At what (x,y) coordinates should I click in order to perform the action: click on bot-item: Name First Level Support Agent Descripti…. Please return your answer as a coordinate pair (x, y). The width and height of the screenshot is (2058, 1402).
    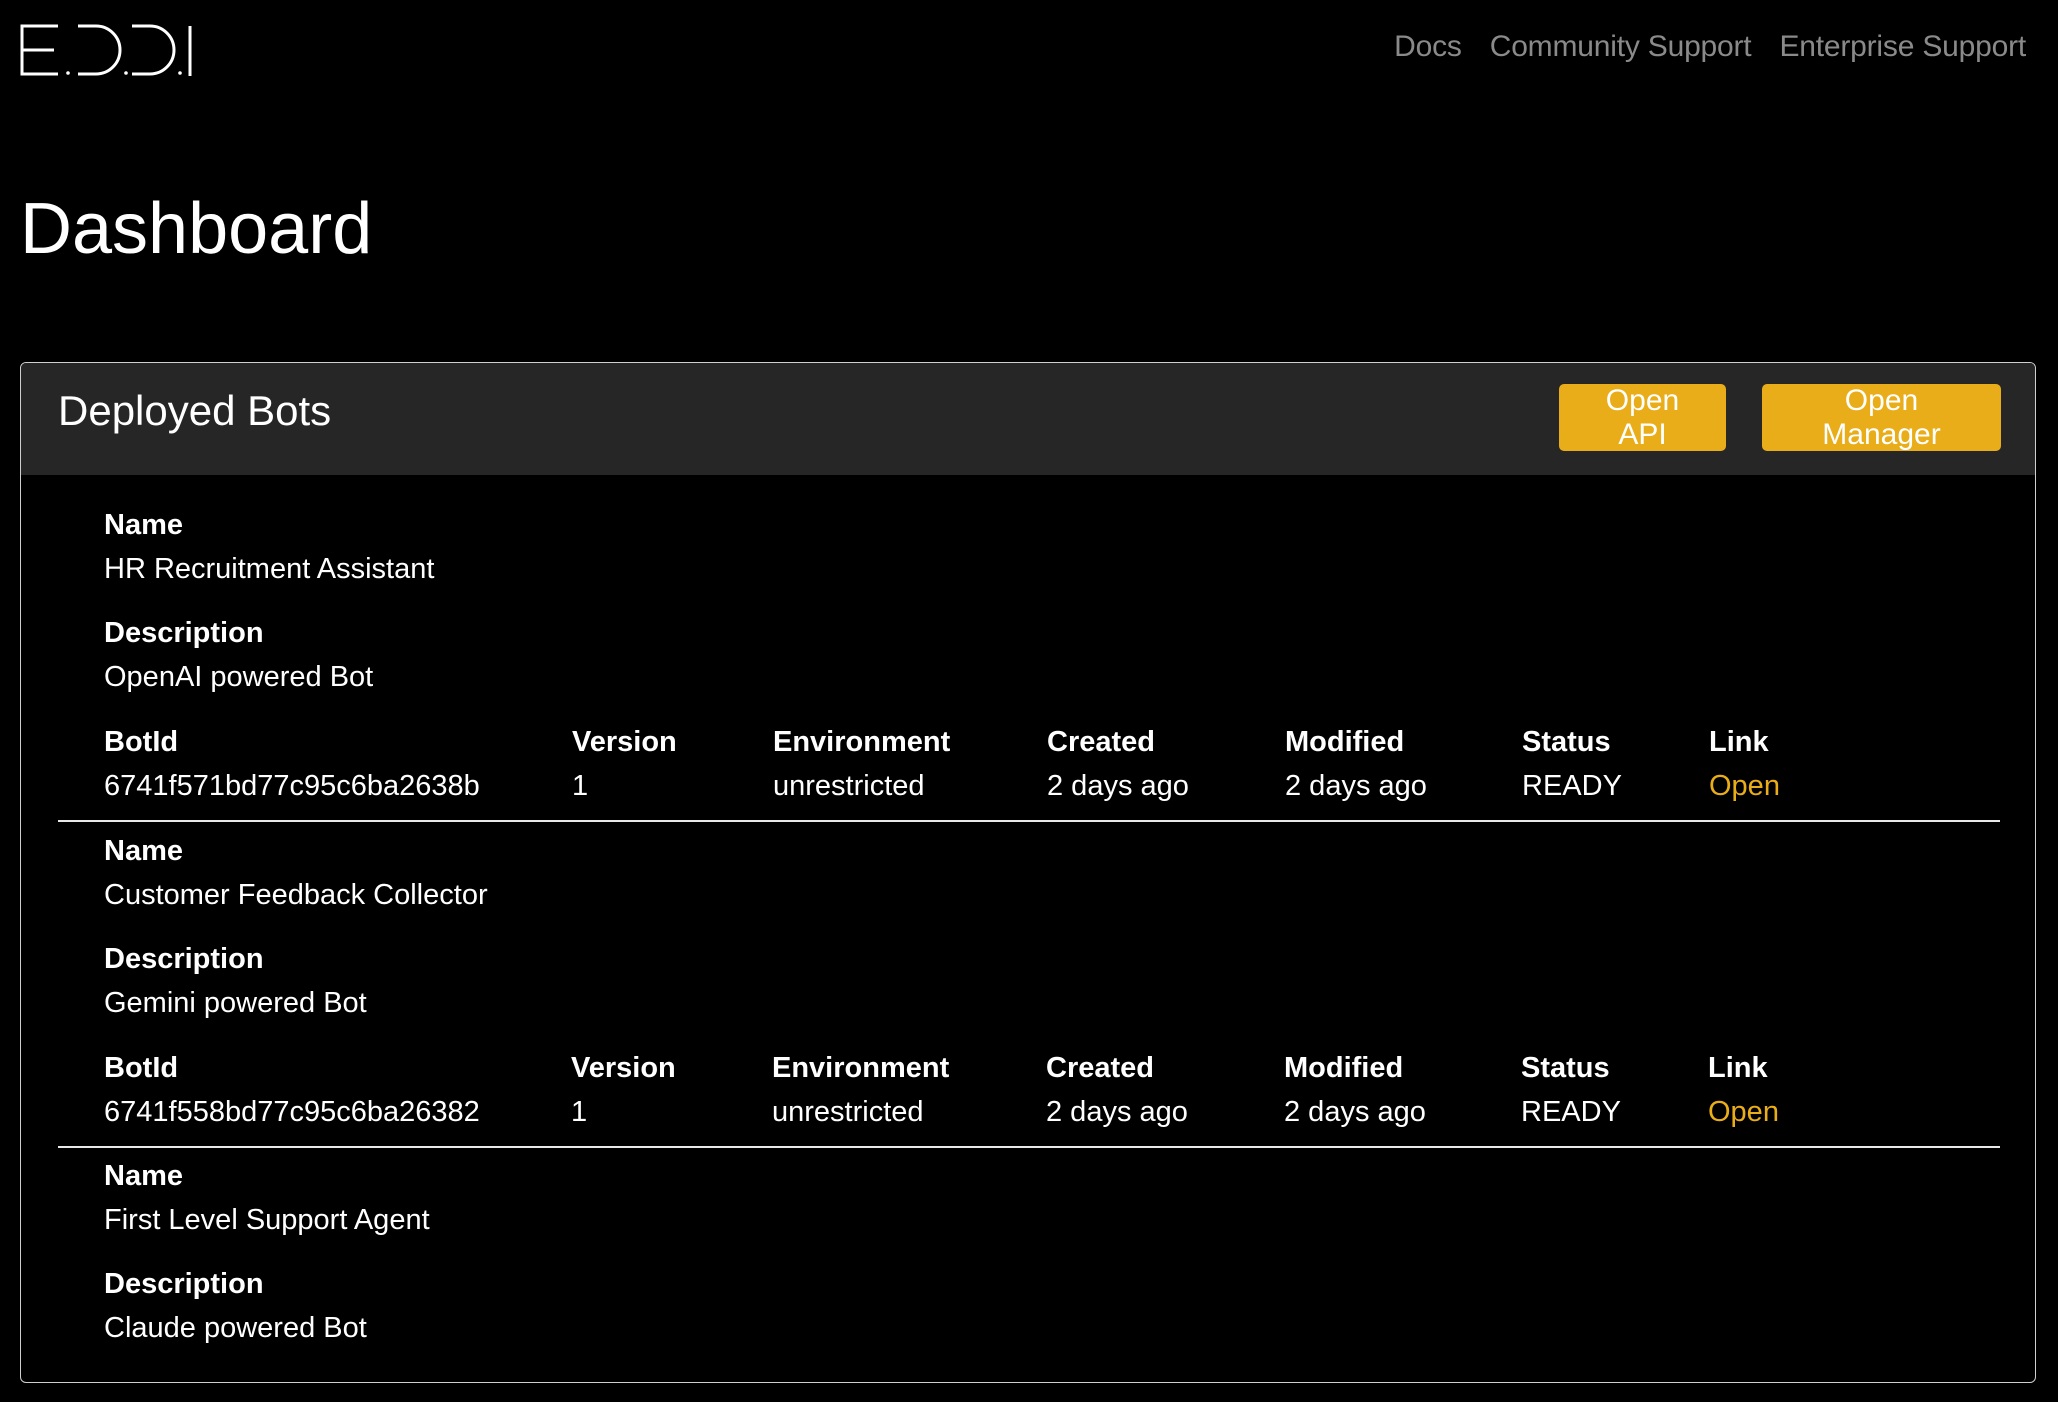
    Looking at the image, I should click on (1029, 1268).